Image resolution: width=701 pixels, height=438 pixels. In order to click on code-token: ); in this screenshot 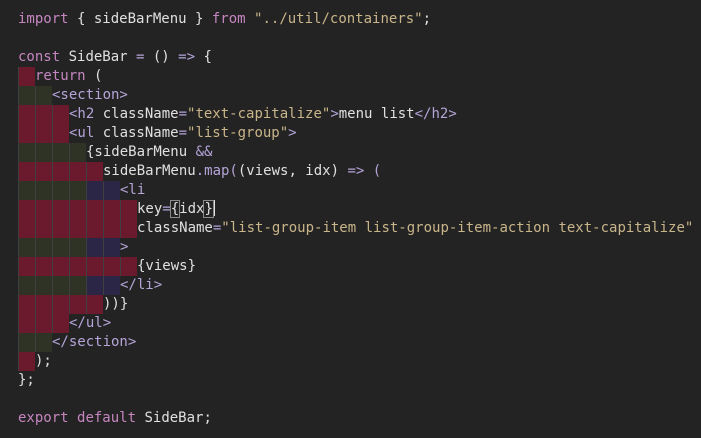, I will do `click(43, 361)`.